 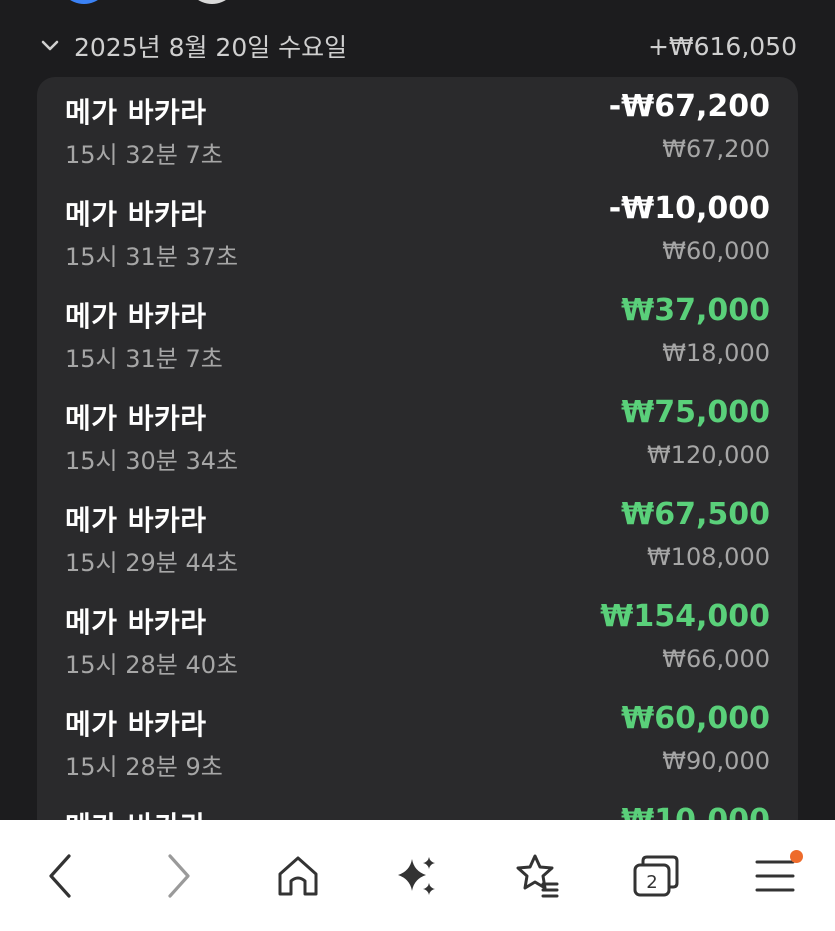 I want to click on browser-bottom-navbar: 2, so click(x=417, y=875).